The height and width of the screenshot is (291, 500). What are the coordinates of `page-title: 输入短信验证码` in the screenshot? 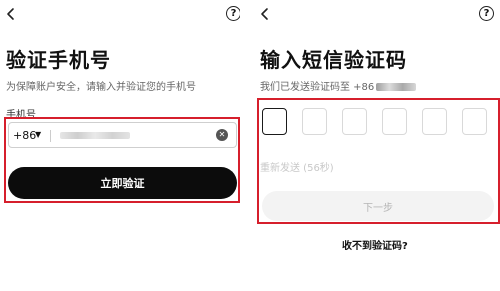 It's located at (333, 60).